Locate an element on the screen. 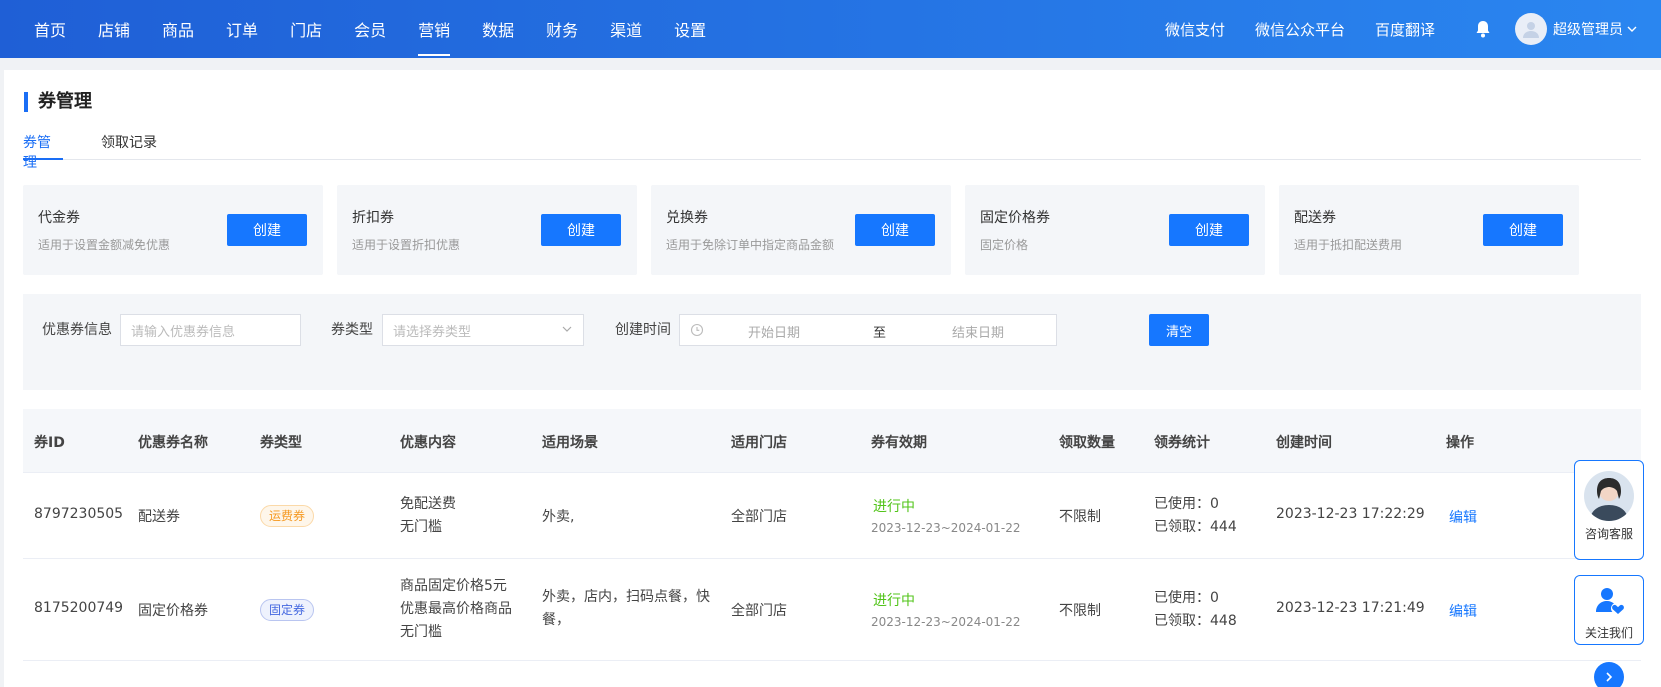 This screenshot has width=1661, height=687. validity-period: 2023-12-23~2024-01-22 is located at coordinates (946, 622).